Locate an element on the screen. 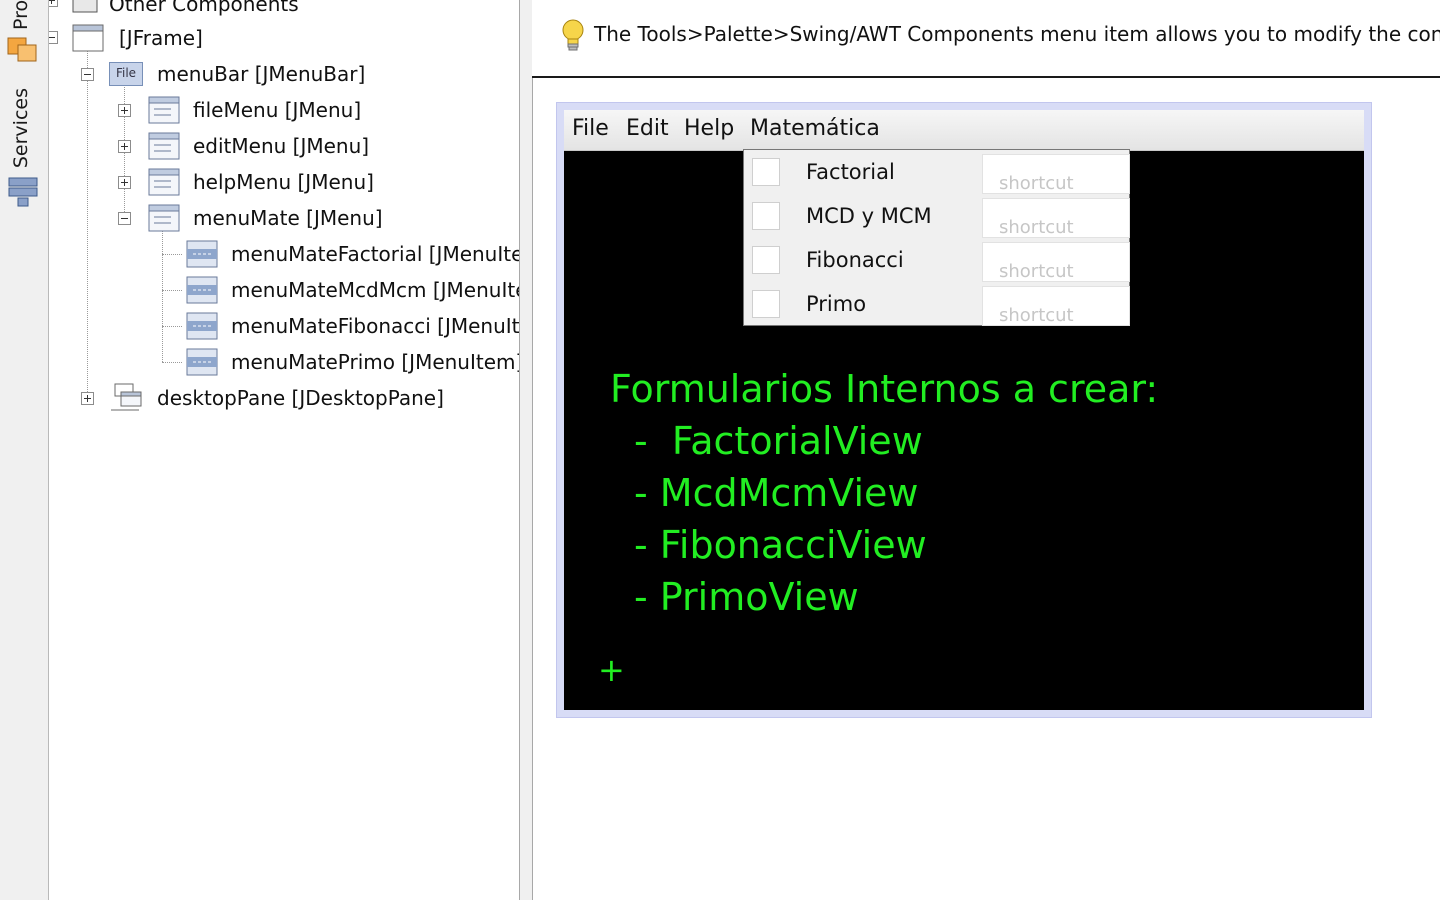 This screenshot has height=900, width=1440. tree-item-label: Other Components is located at coordinates (204, 8).